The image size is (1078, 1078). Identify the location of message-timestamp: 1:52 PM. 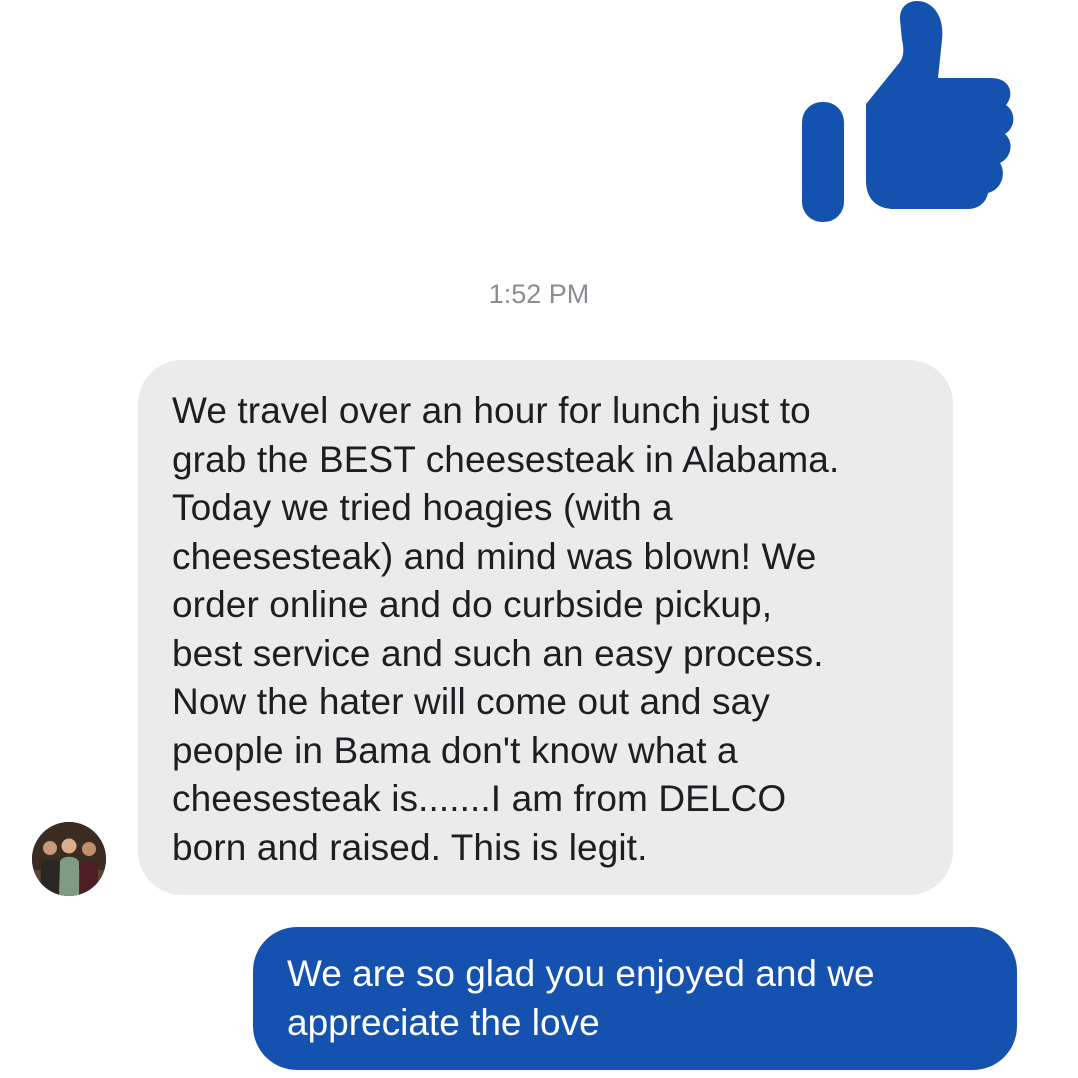
(539, 294).